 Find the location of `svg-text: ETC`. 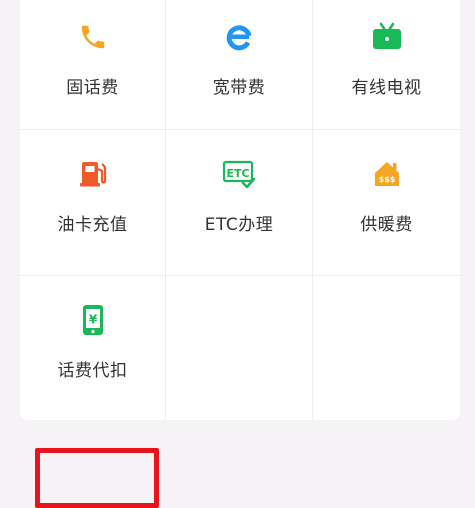

svg-text: ETC is located at coordinates (237, 173).